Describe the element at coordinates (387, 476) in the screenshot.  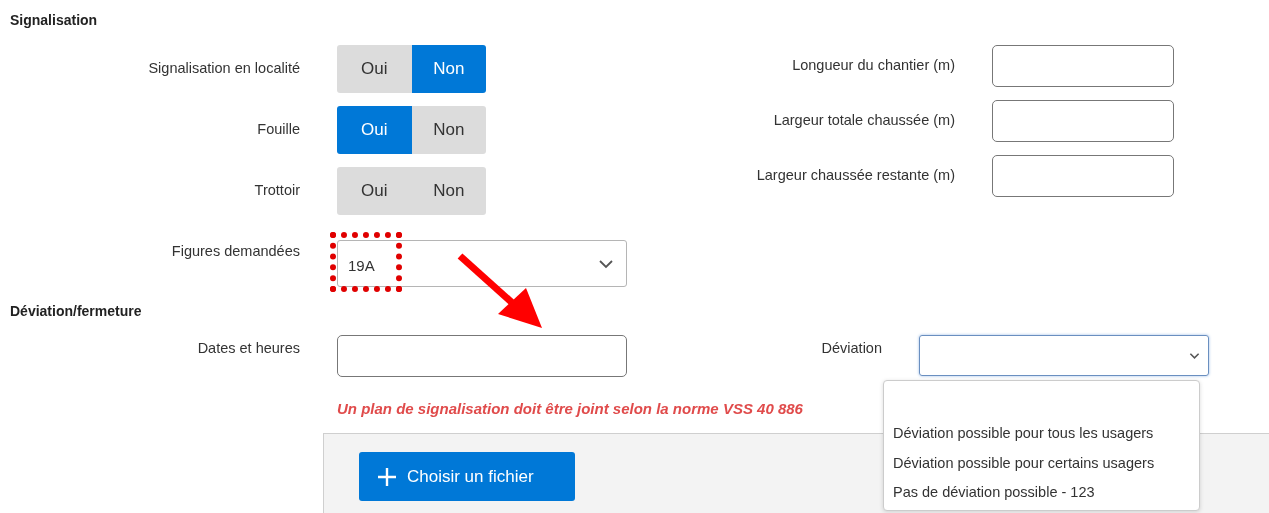
I see `plus-icon` at that location.